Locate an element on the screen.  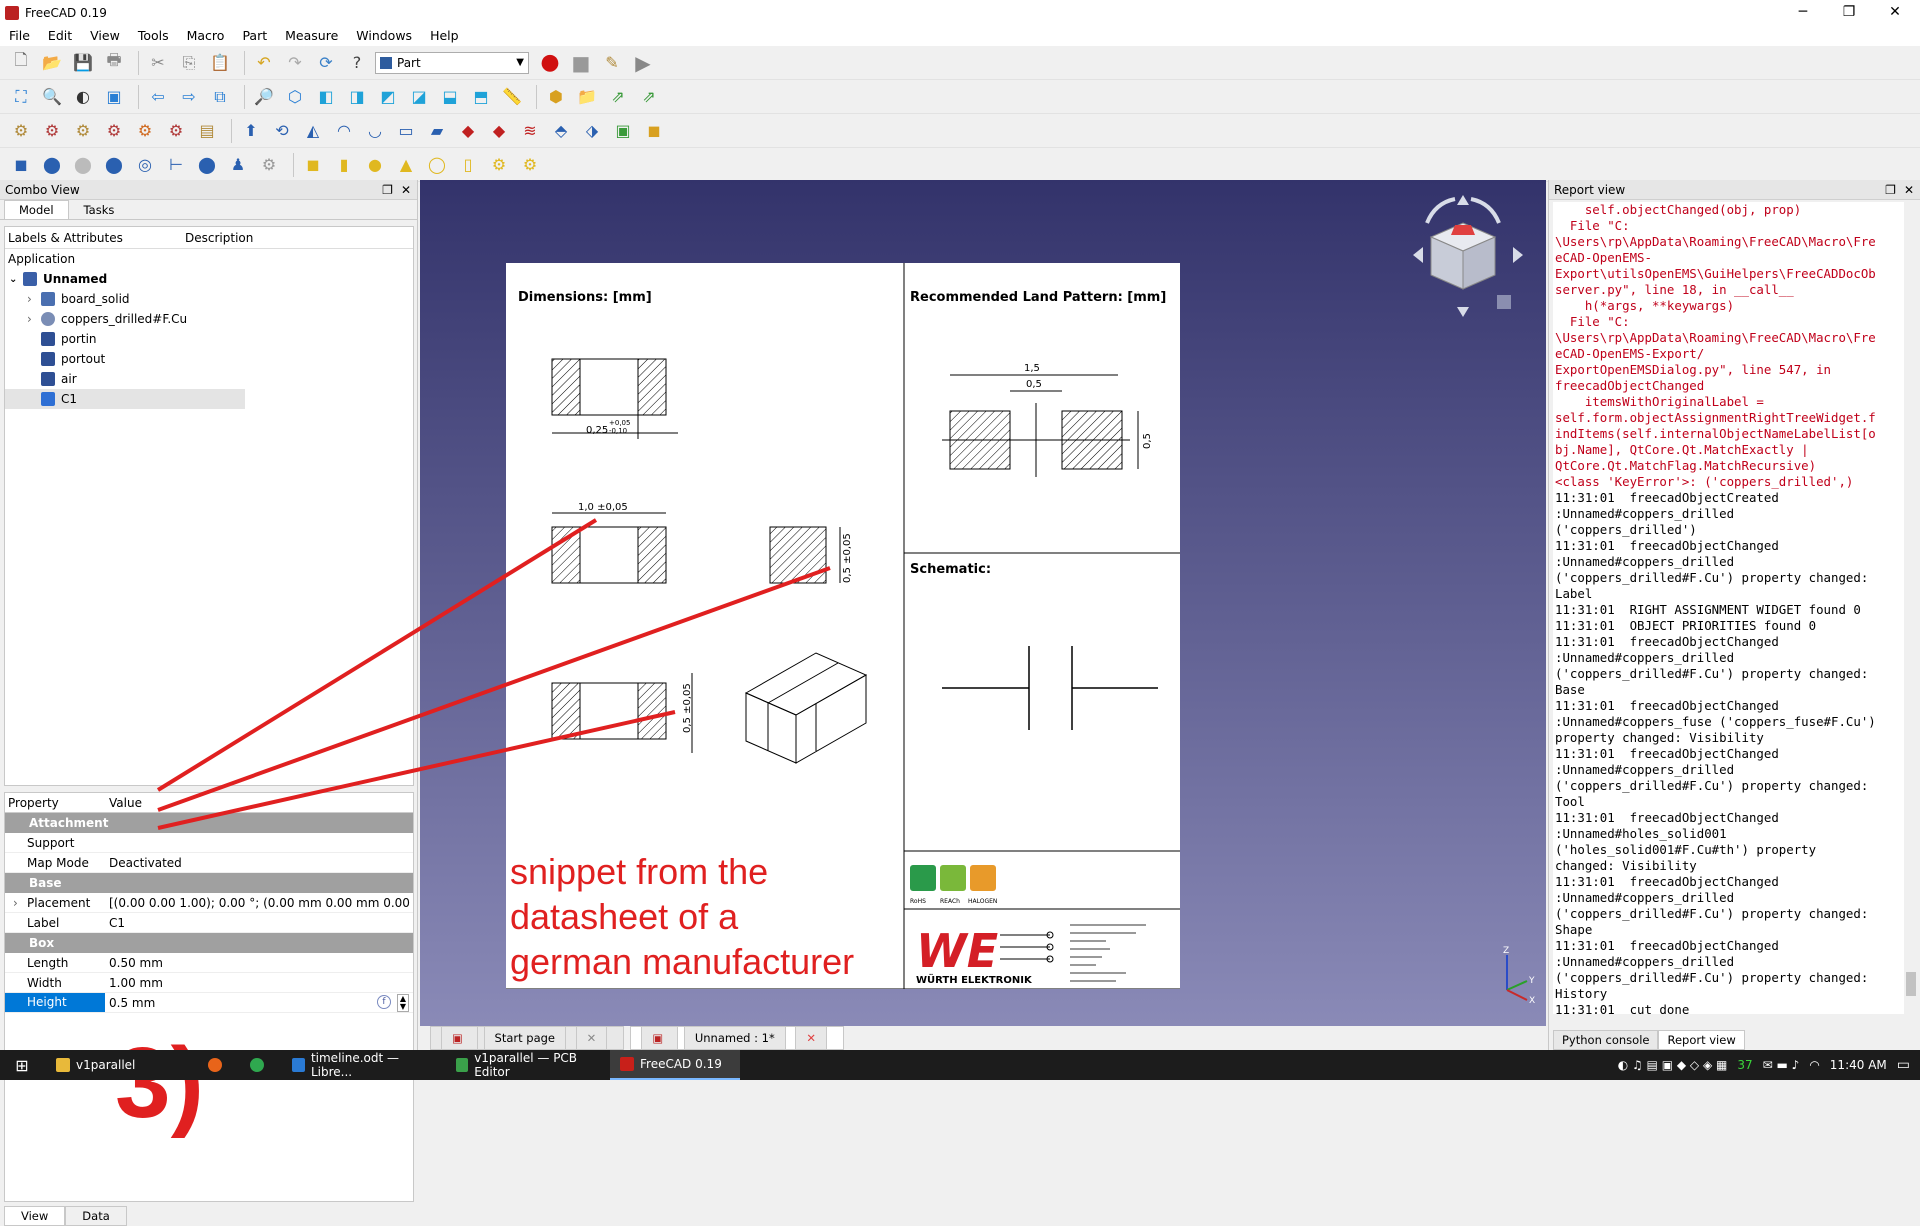
tab-data: Data is located at coordinates (96, 1216).